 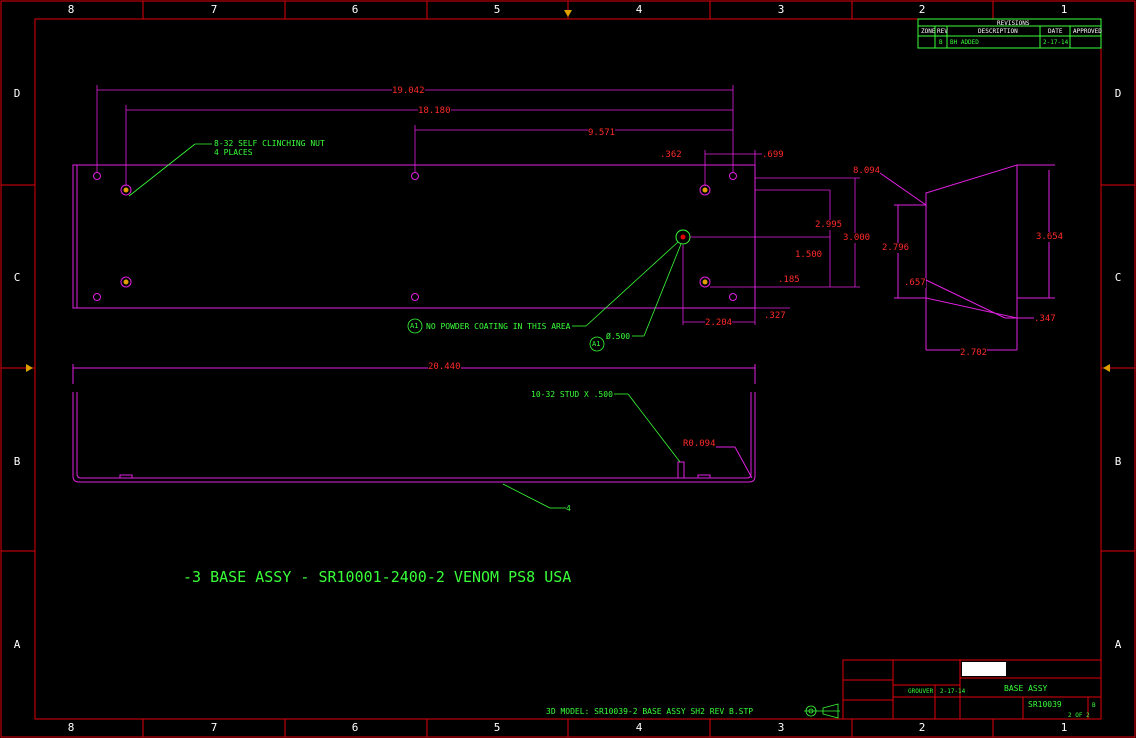 I want to click on dim-1500: 1.500, so click(x=809, y=255).